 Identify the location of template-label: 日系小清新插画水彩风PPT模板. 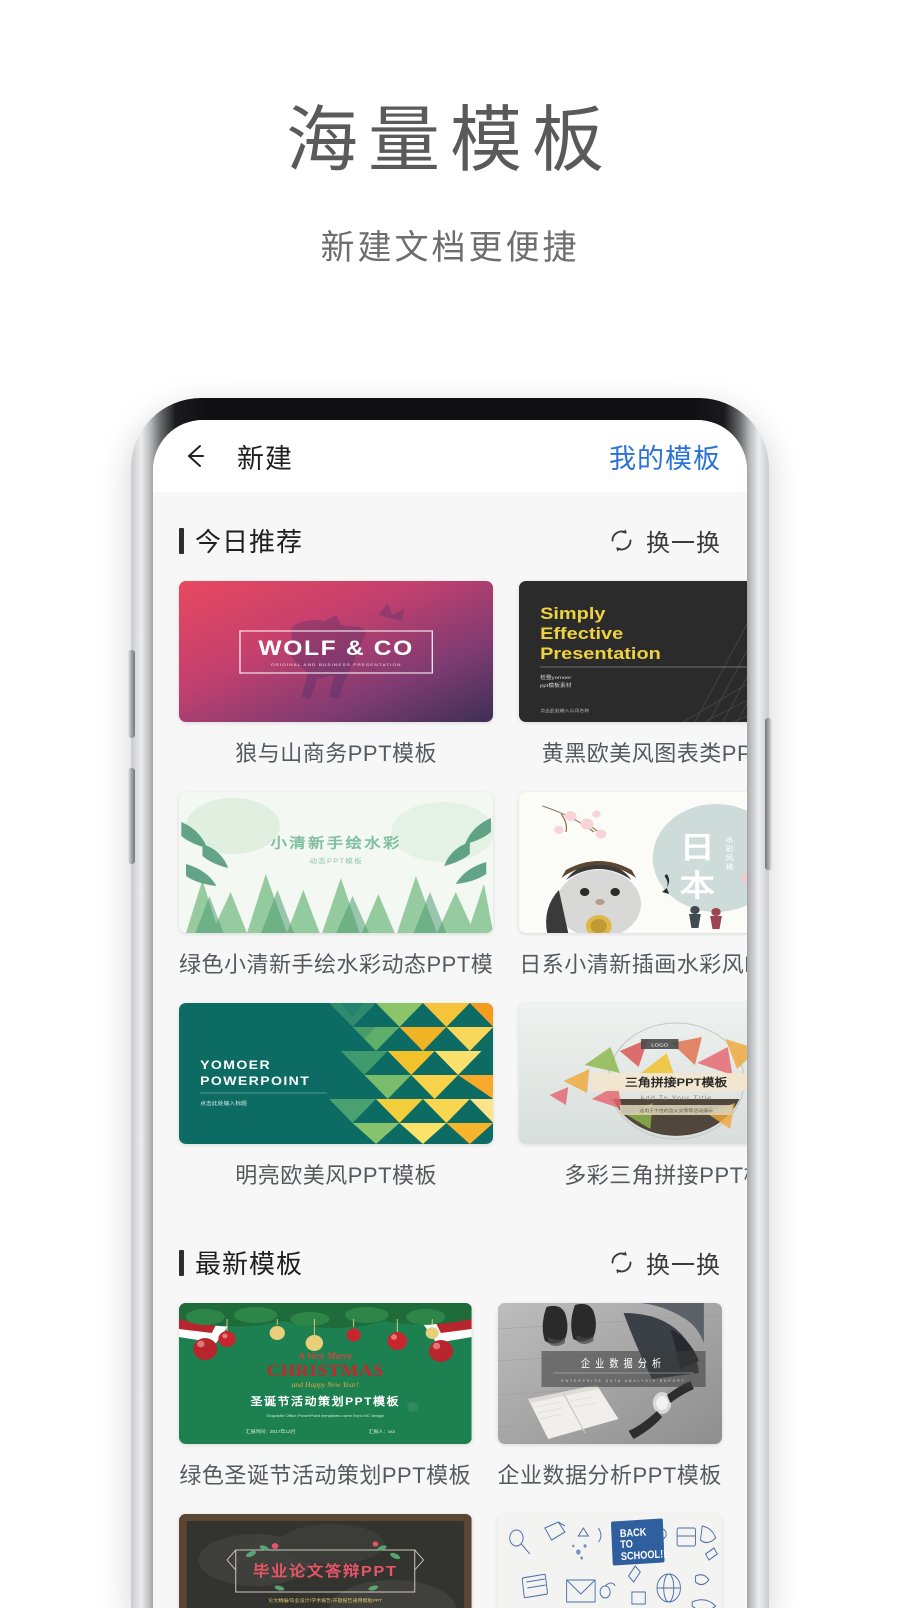
(633, 964).